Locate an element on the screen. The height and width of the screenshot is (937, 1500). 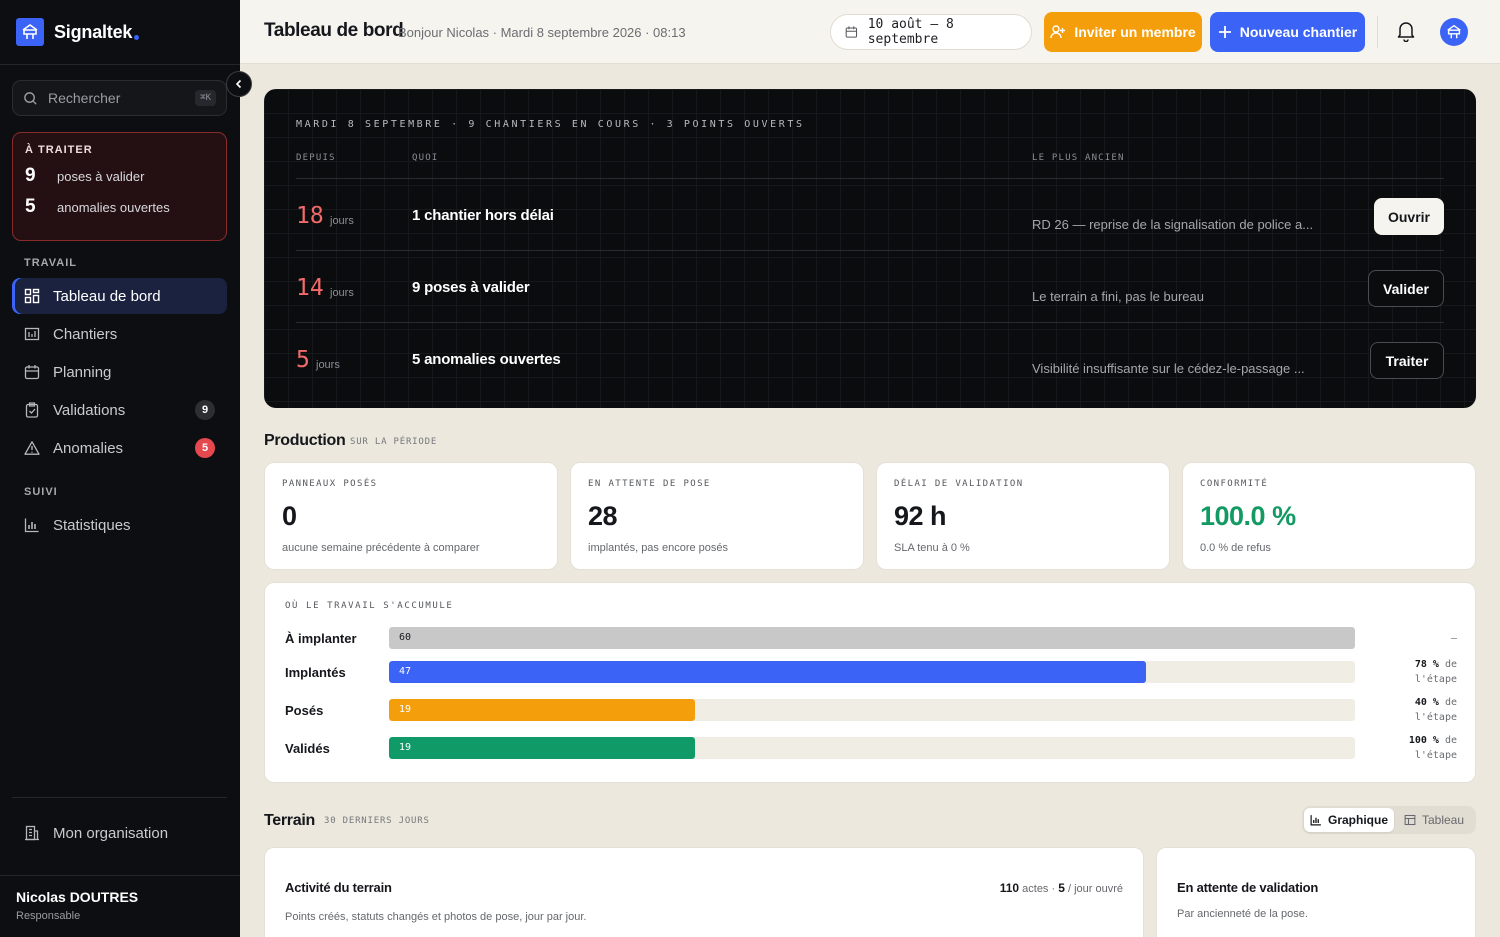
search-shortcut: ⌘K is located at coordinates (205, 98).